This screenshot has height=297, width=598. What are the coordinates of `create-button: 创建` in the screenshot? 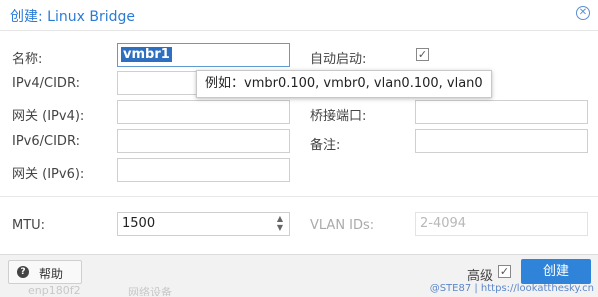 It's located at (556, 271).